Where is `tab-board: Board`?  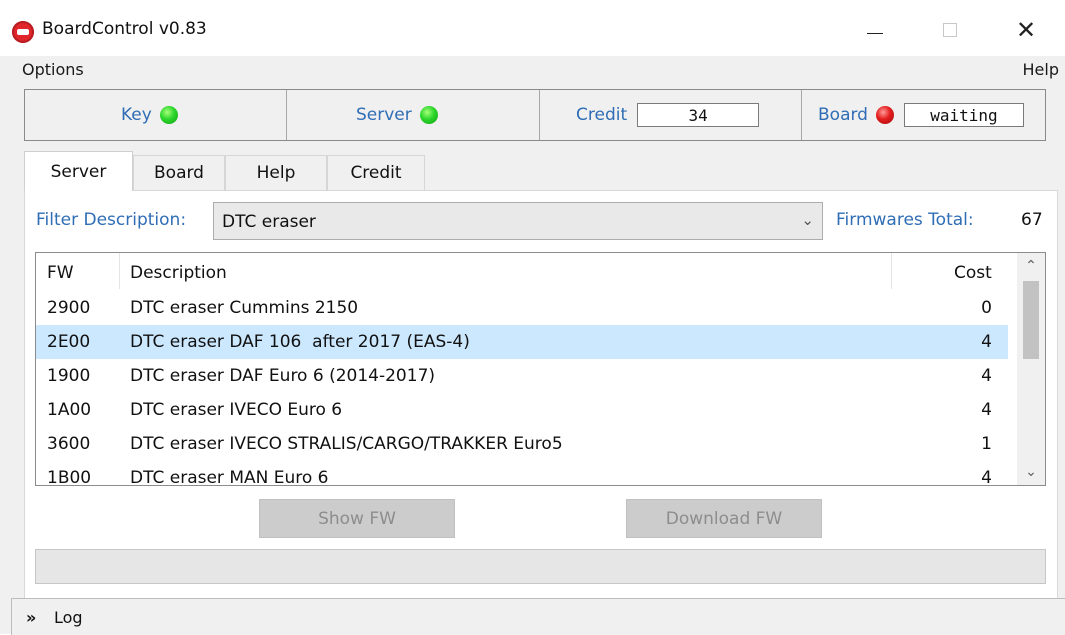
tab-board: Board is located at coordinates (179, 172).